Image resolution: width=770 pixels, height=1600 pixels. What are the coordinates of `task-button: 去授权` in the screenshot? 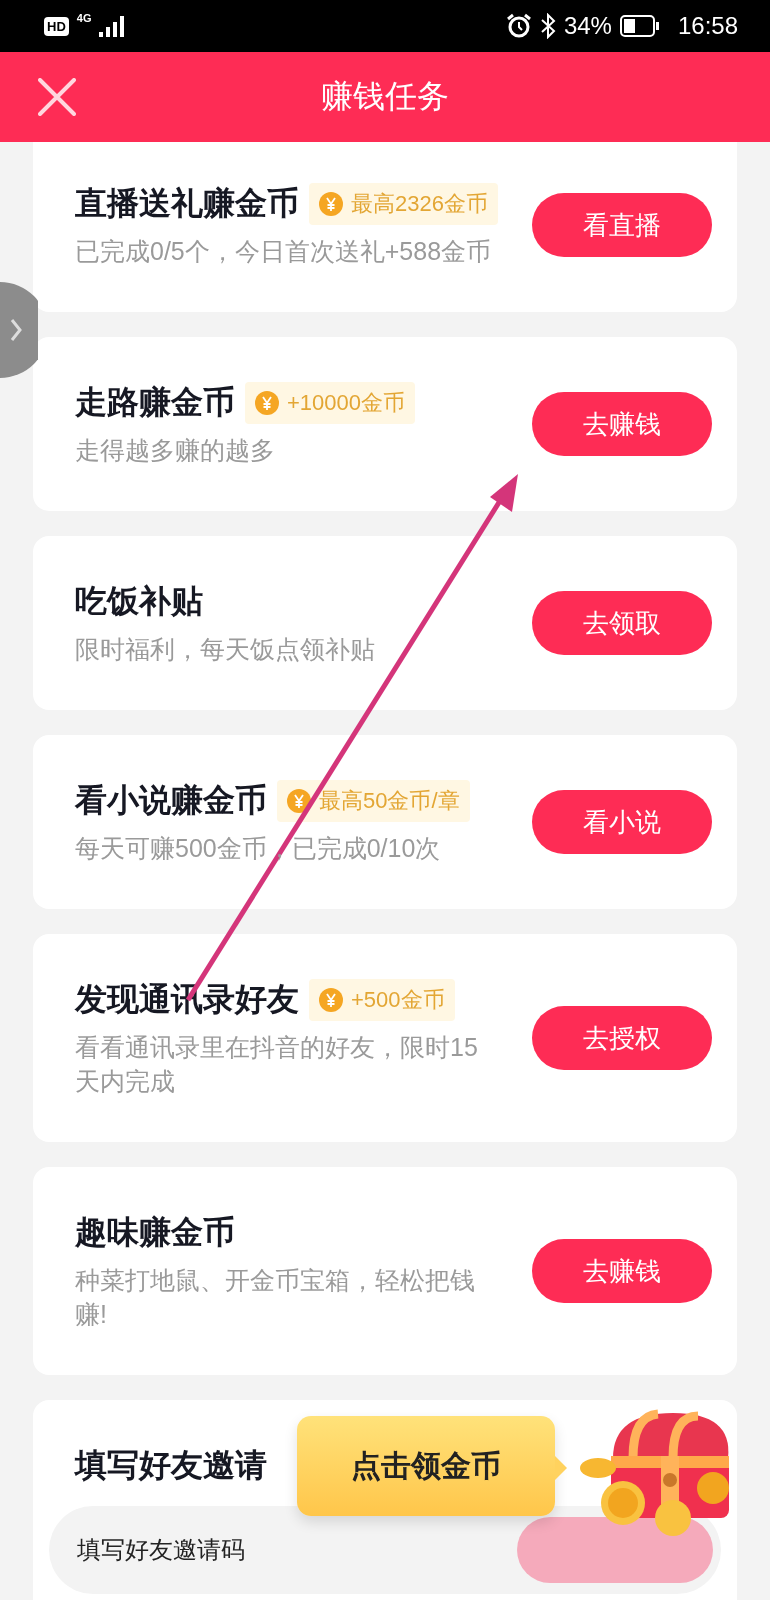 It's located at (622, 1038).